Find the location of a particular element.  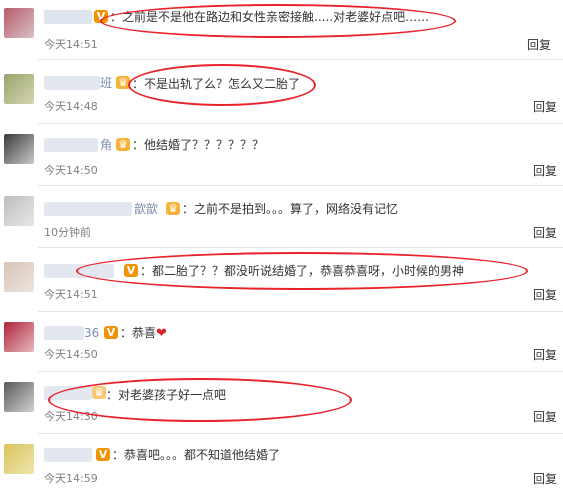

comment-item: V ：都二胎了？？都没听说结婚了，恭喜恭喜呀，小时候的男神 今天14:51 回复 is located at coordinates (281, 280).